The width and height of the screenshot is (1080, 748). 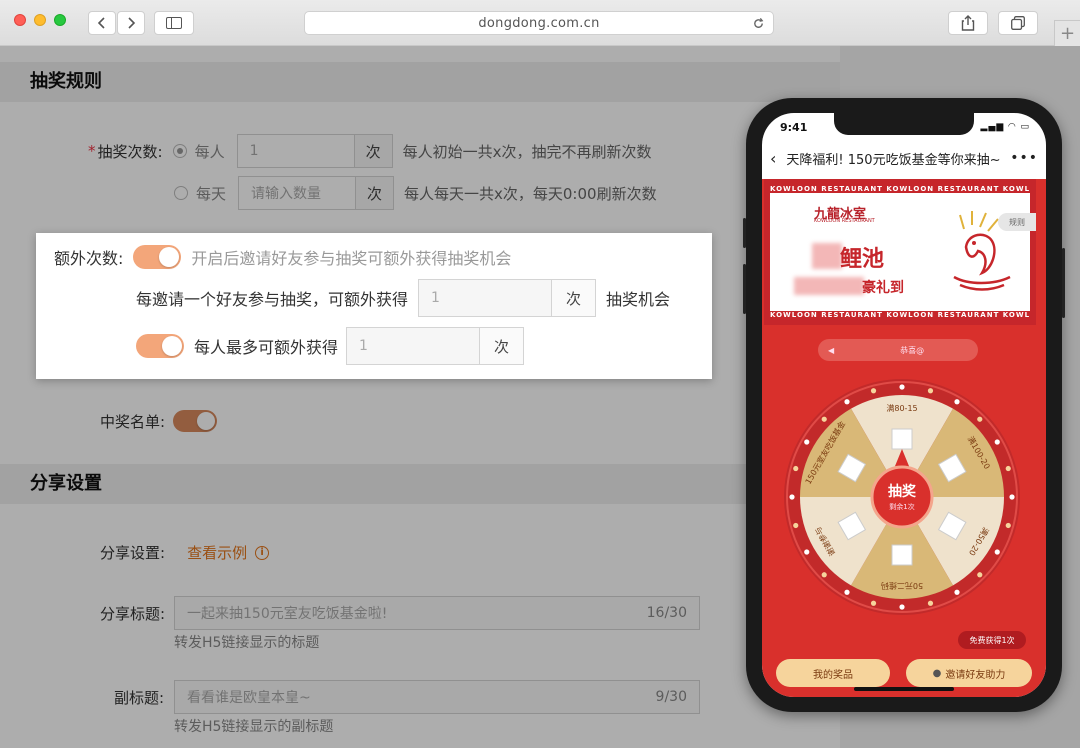 What do you see at coordinates (992, 640) in the screenshot?
I see `free-chance-badge: 免费获得1次` at bounding box center [992, 640].